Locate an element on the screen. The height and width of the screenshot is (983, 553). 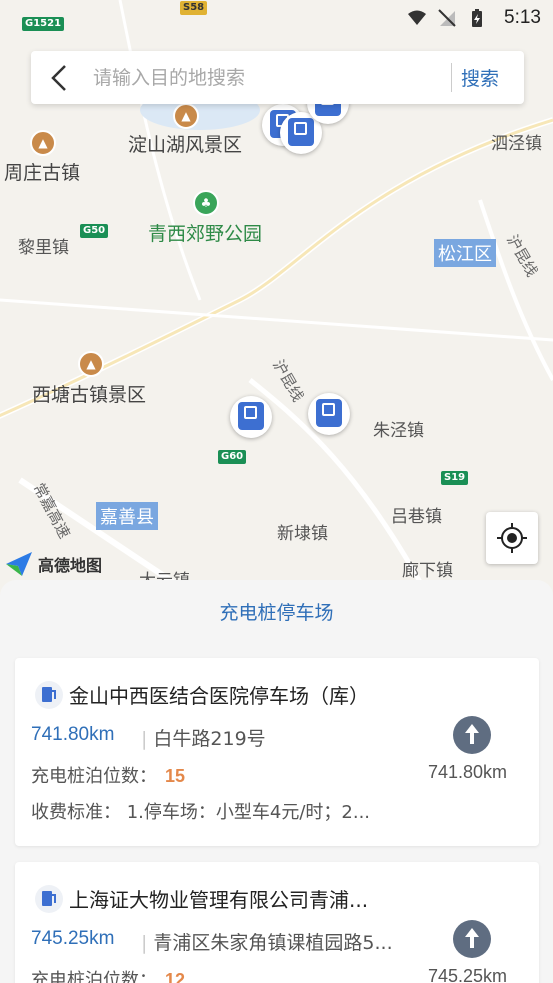
amap-logo-icon is located at coordinates (19, 564).